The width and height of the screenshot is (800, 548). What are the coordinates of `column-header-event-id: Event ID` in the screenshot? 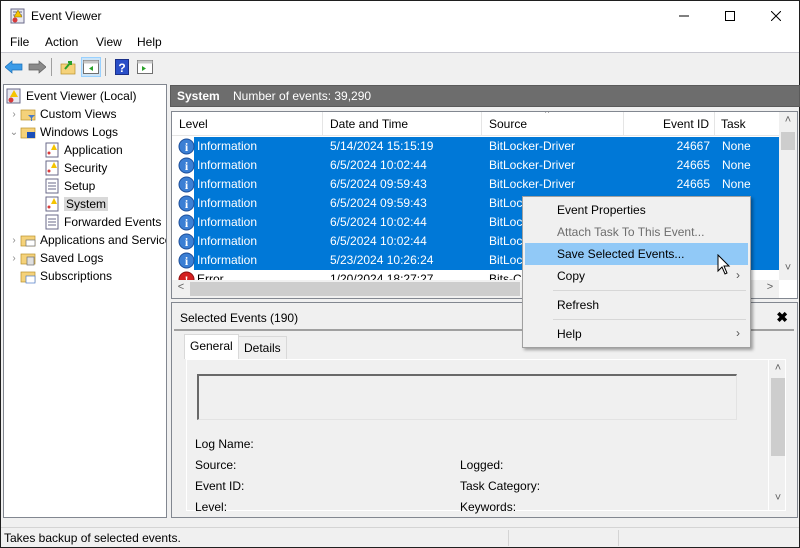 It's located at (669, 124).